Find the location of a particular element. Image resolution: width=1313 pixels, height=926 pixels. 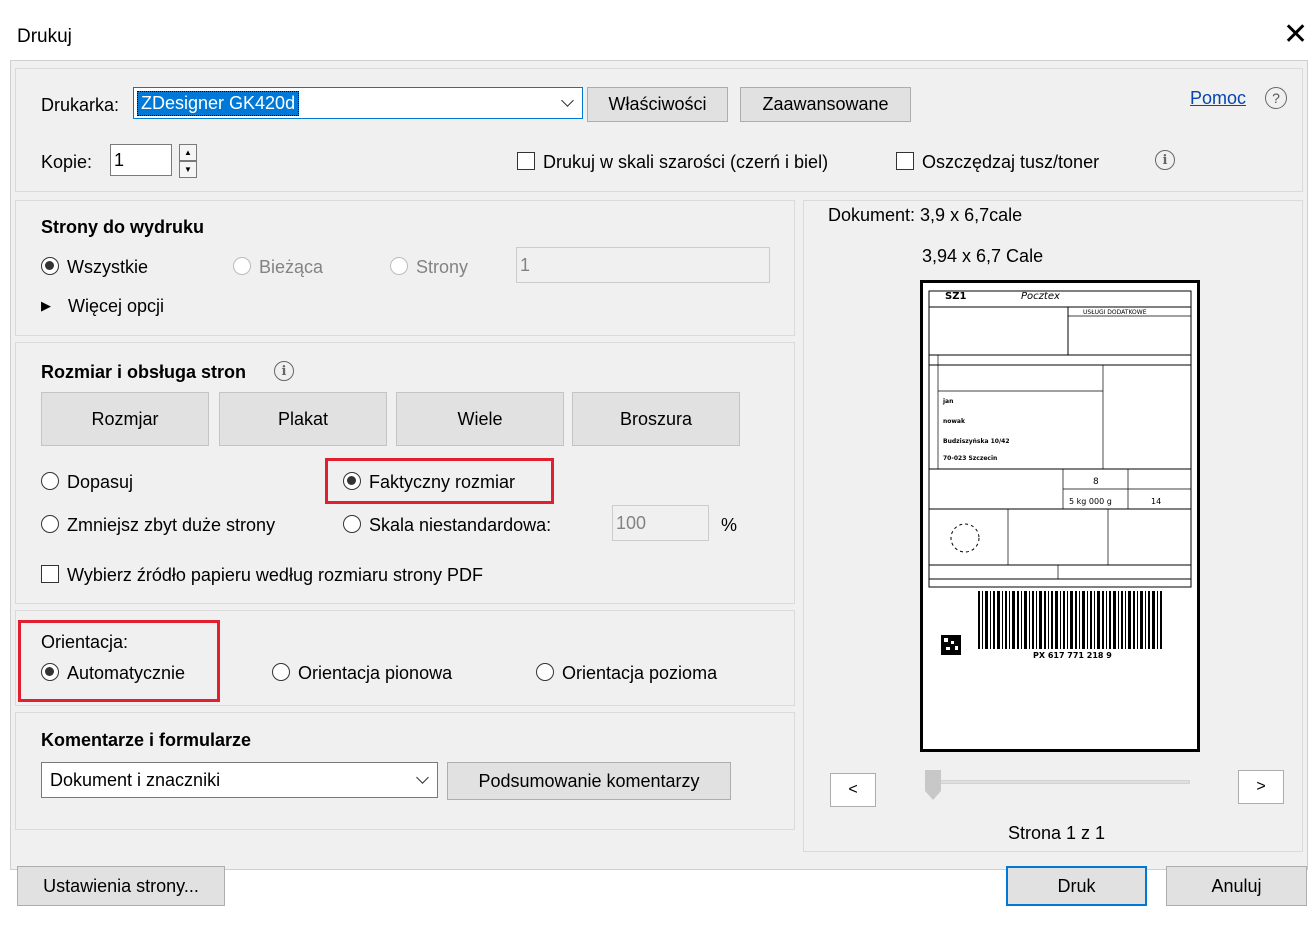

pages-range-radio is located at coordinates (399, 266).